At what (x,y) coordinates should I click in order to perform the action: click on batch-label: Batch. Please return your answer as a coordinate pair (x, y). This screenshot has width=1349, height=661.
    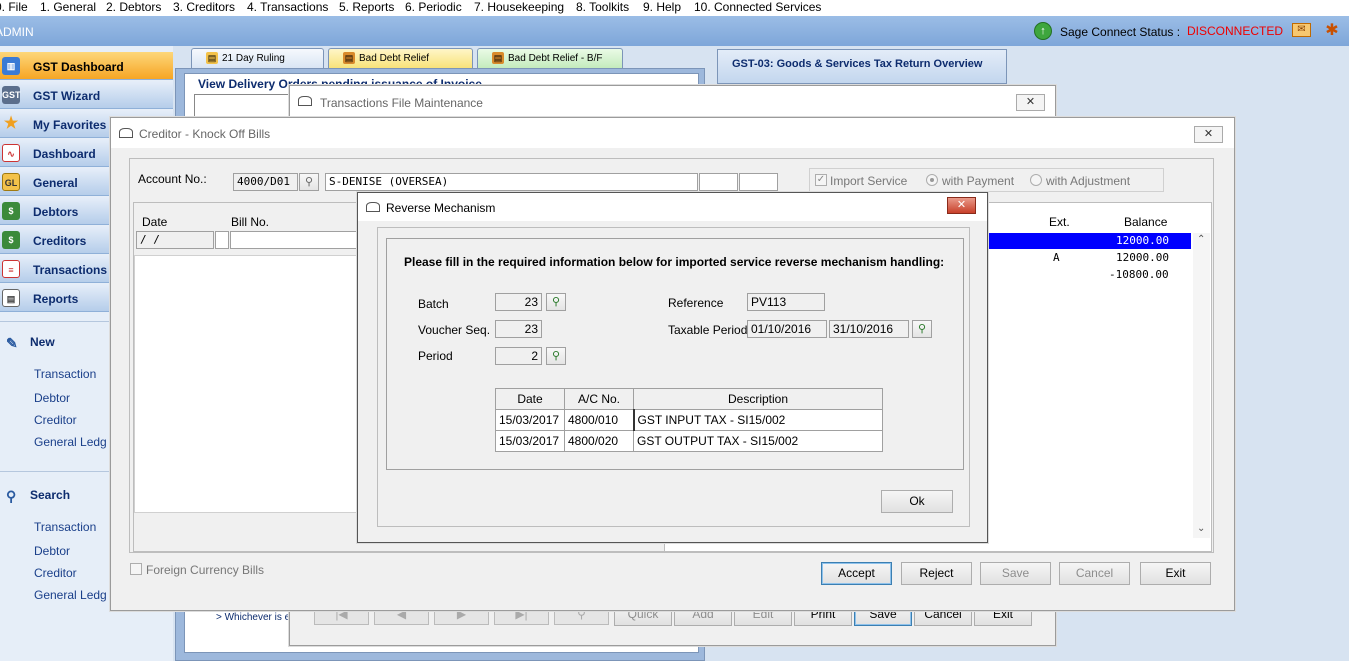
    Looking at the image, I should click on (433, 304).